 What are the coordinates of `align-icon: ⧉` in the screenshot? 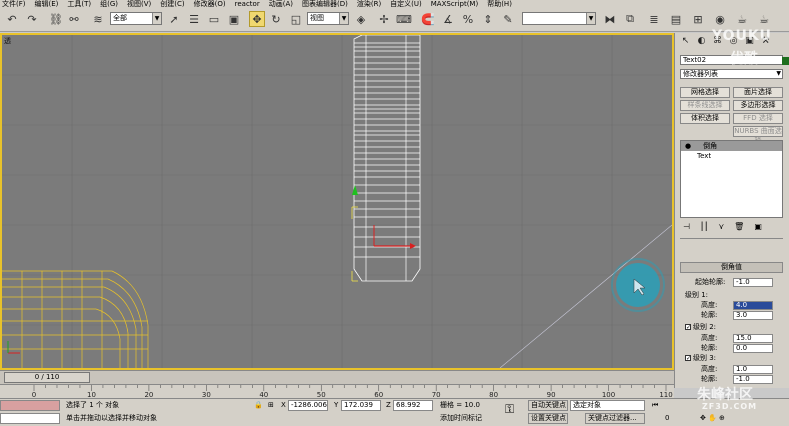 It's located at (630, 19).